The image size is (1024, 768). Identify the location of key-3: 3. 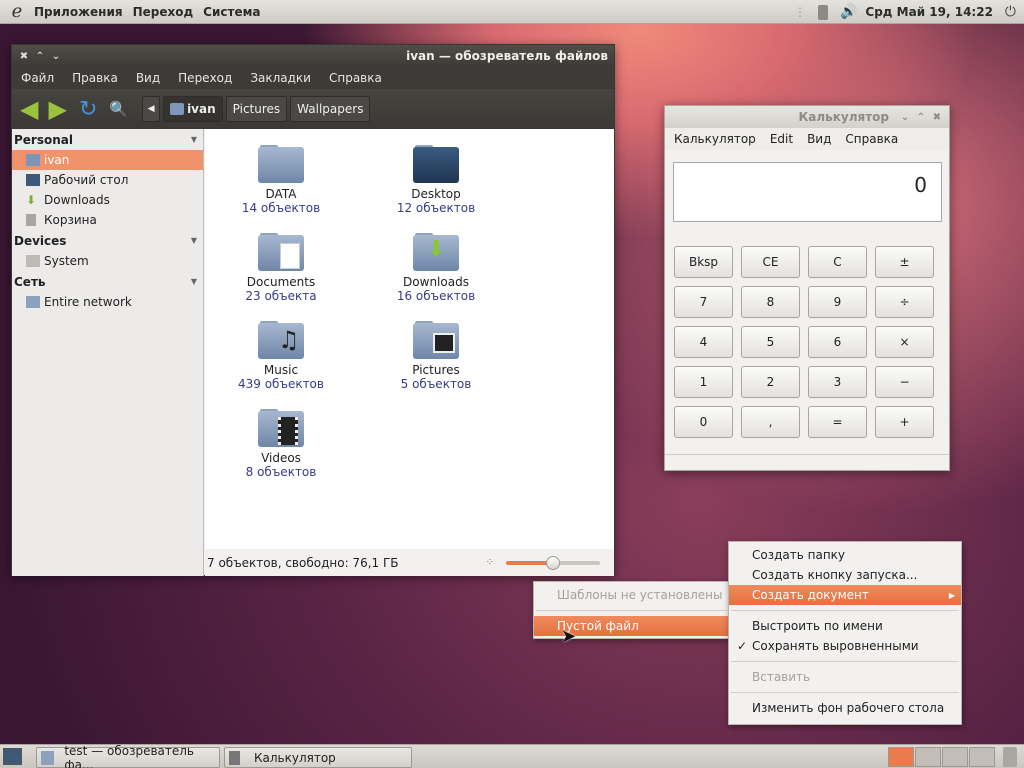
(837, 382).